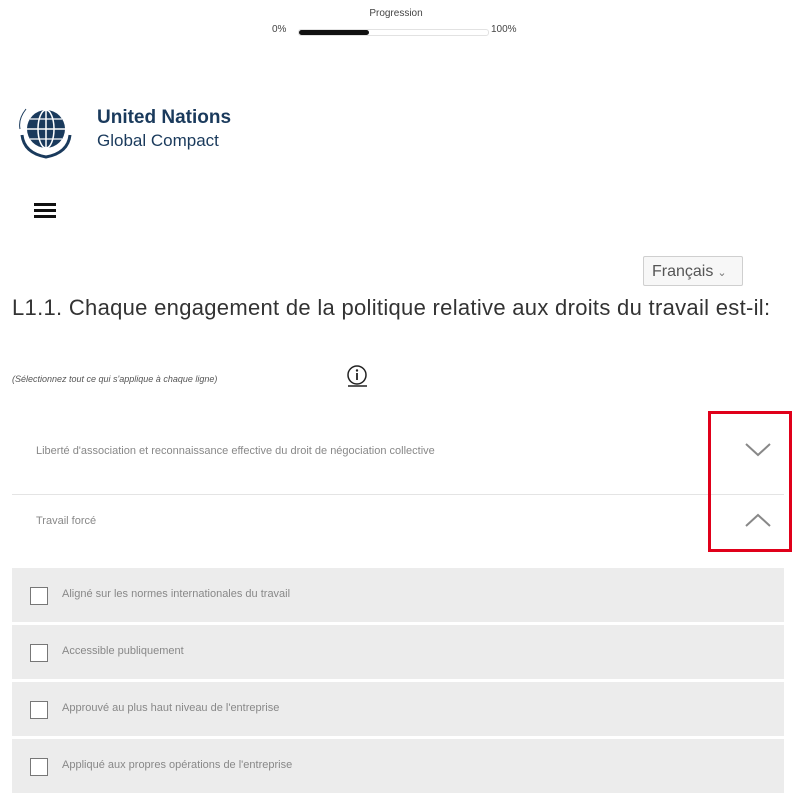 The width and height of the screenshot is (792, 793). What do you see at coordinates (123, 651) in the screenshot?
I see `option-label: Accessible publiquement` at bounding box center [123, 651].